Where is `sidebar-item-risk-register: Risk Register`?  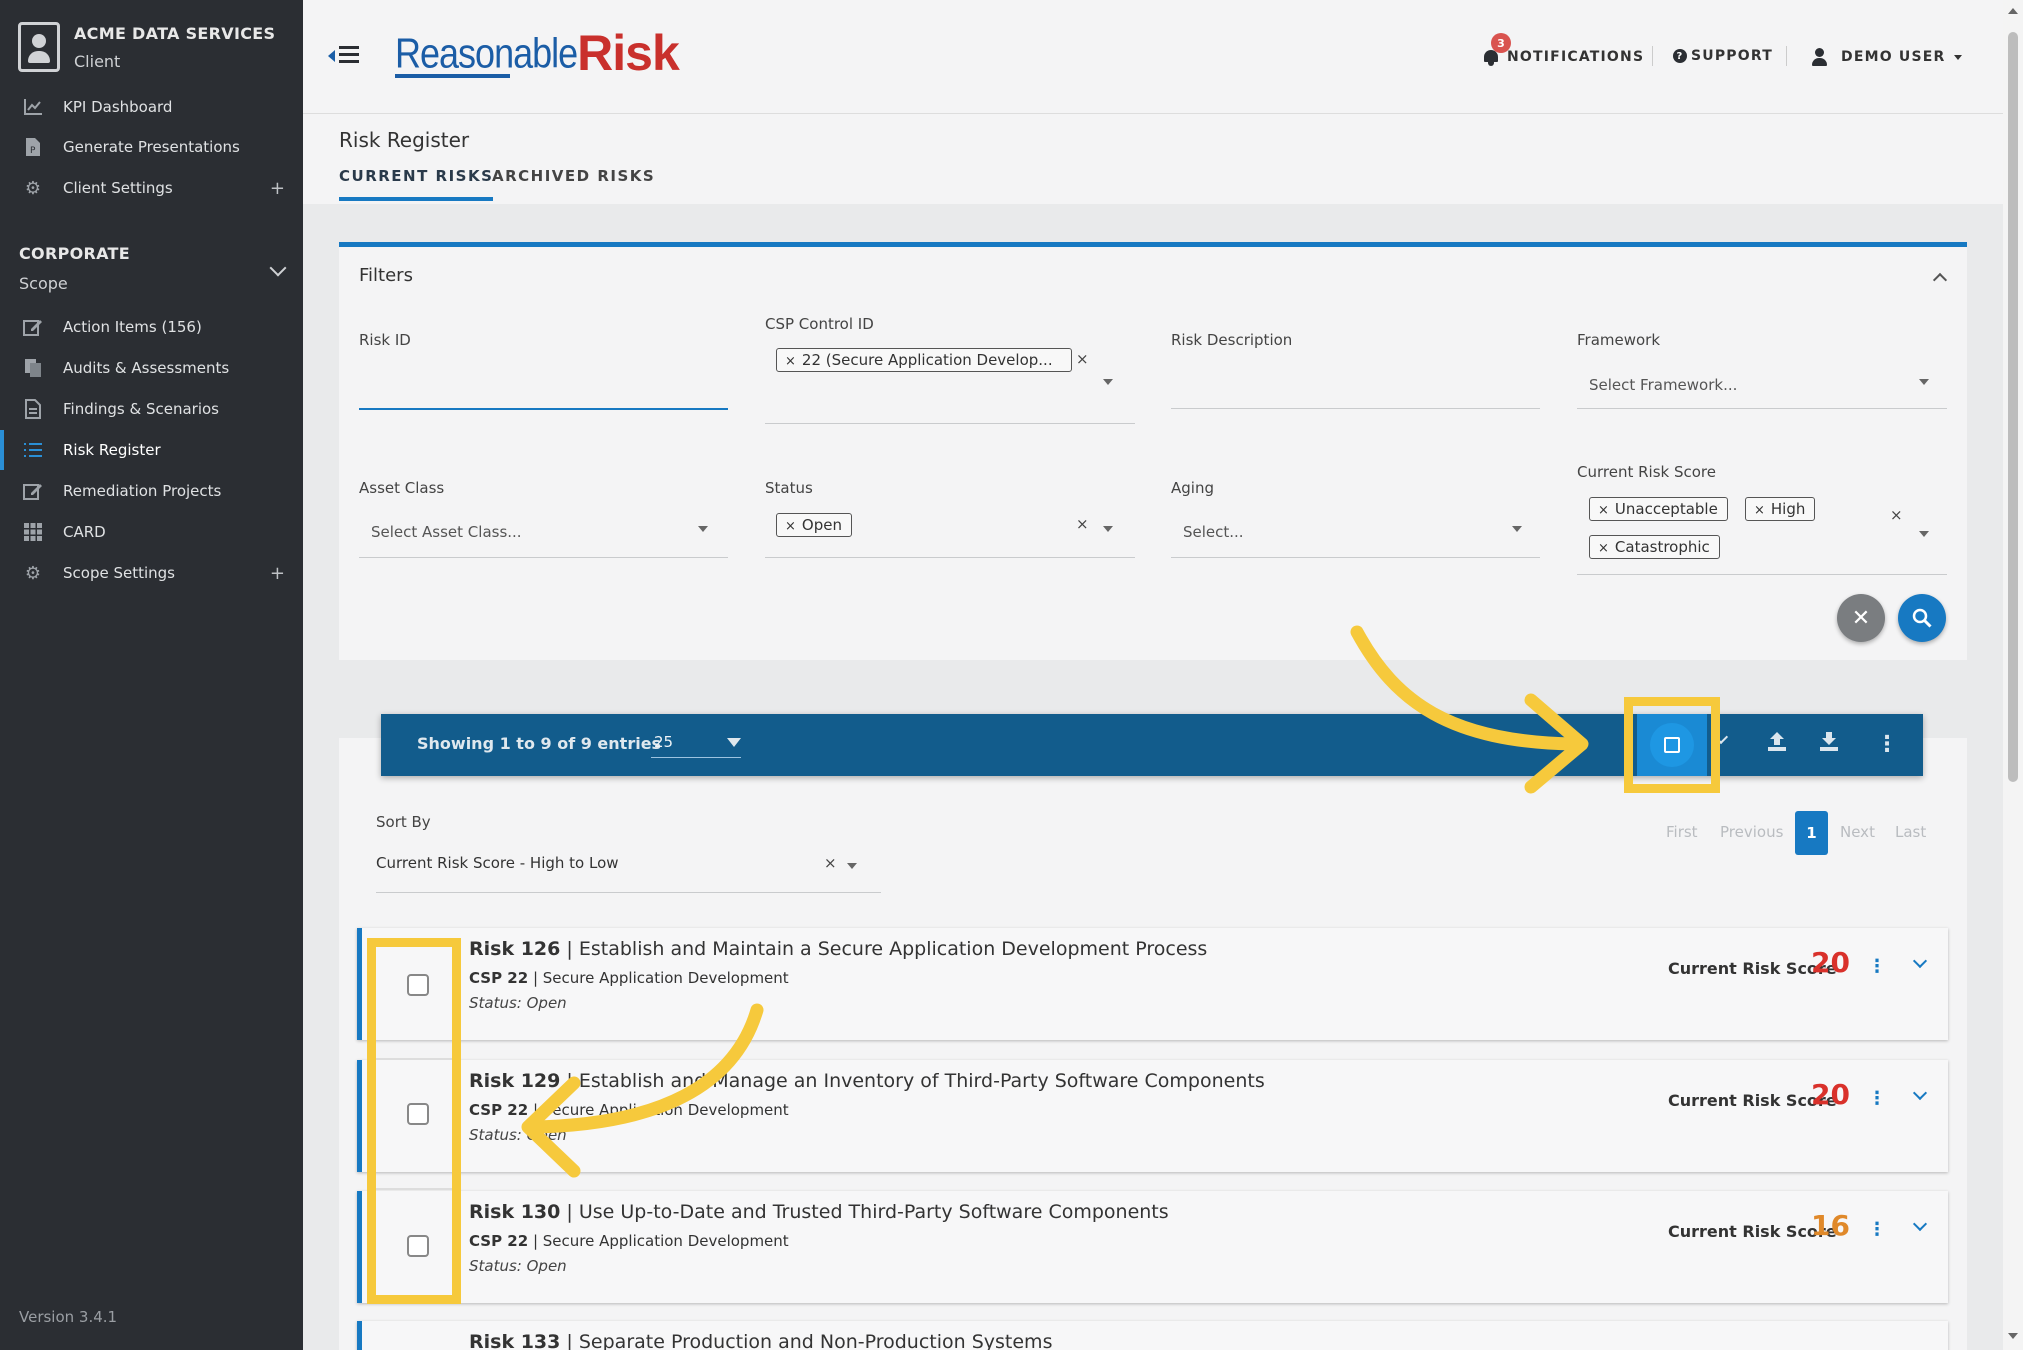 sidebar-item-risk-register: Risk Register is located at coordinates (151, 450).